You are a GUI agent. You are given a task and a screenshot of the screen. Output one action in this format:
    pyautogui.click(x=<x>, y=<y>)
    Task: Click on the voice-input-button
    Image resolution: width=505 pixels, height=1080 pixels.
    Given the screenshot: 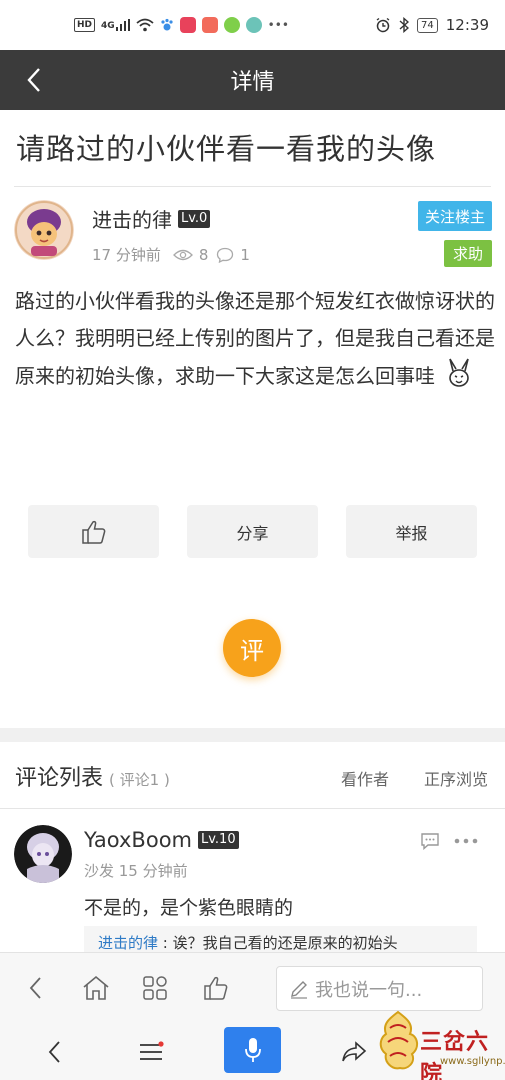 What is the action you would take?
    pyautogui.click(x=252, y=1050)
    